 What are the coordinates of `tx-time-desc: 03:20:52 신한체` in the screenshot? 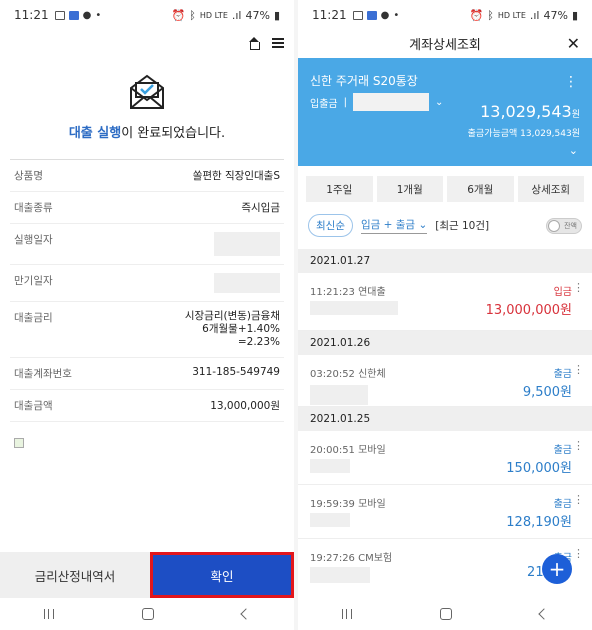 It's located at (348, 374).